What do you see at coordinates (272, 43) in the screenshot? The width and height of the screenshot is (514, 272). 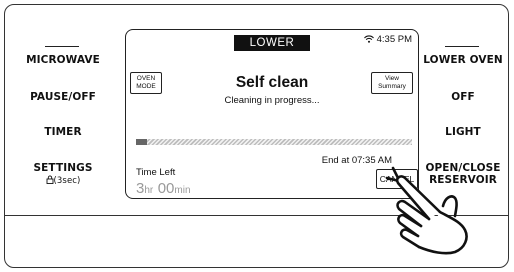 I see `lower-oven-badge: LOWER` at bounding box center [272, 43].